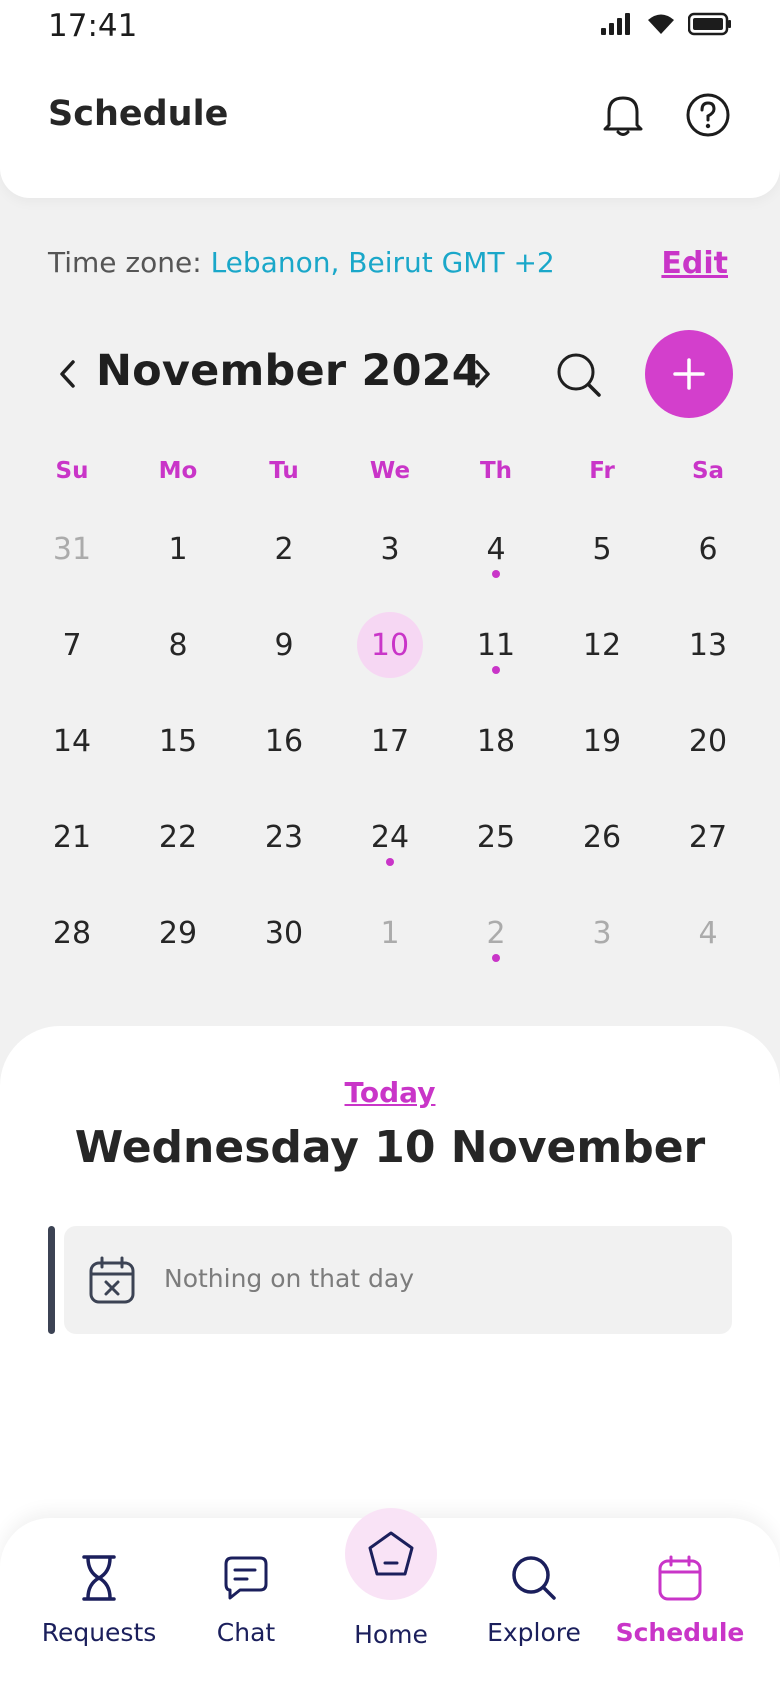 This screenshot has height=1688, width=780. I want to click on calendar-day: 26, so click(602, 846).